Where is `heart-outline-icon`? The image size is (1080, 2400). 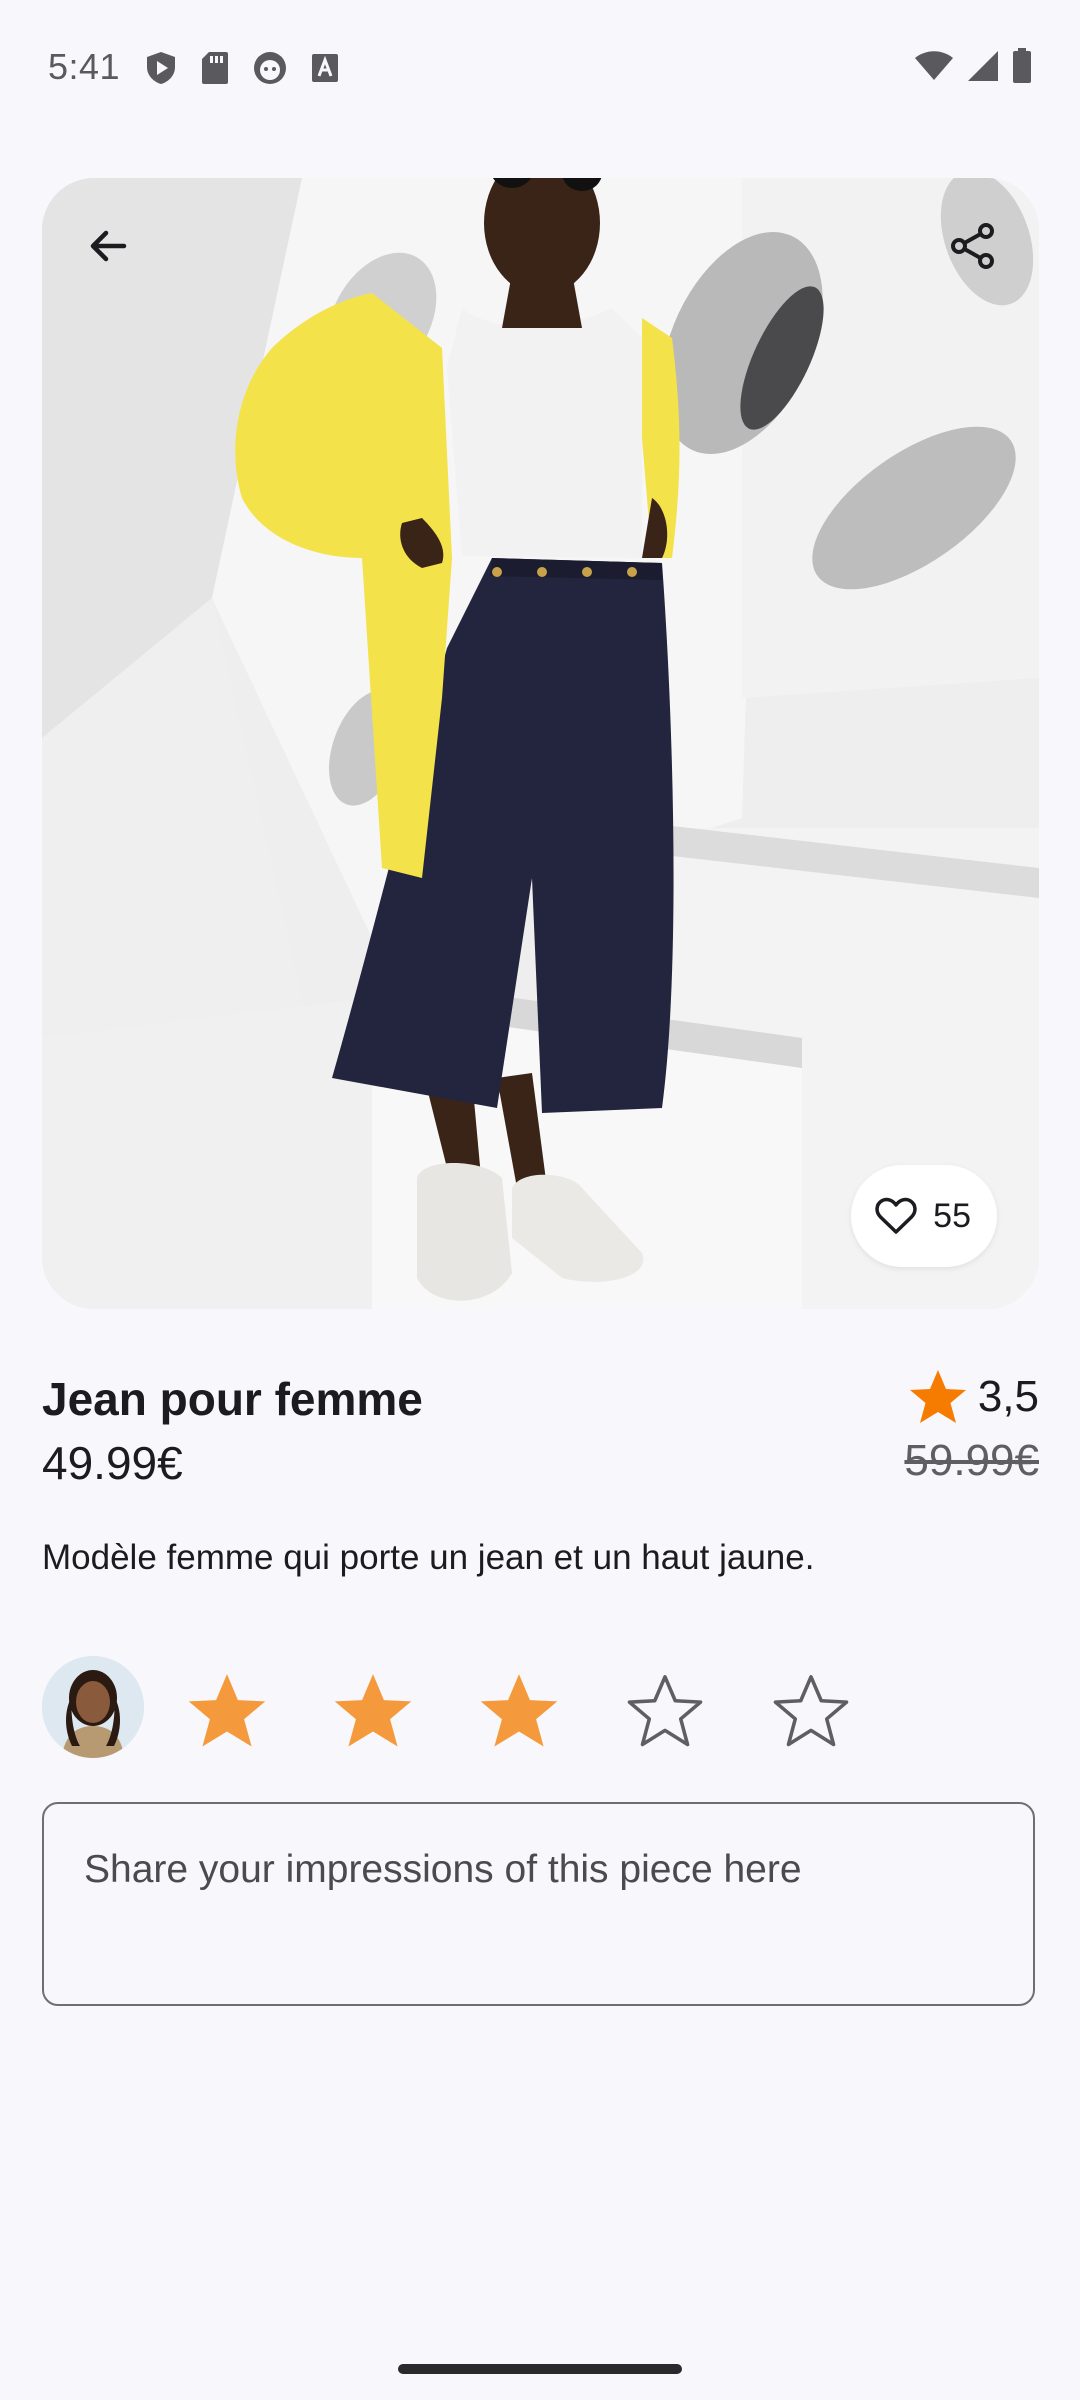 heart-outline-icon is located at coordinates (896, 1215).